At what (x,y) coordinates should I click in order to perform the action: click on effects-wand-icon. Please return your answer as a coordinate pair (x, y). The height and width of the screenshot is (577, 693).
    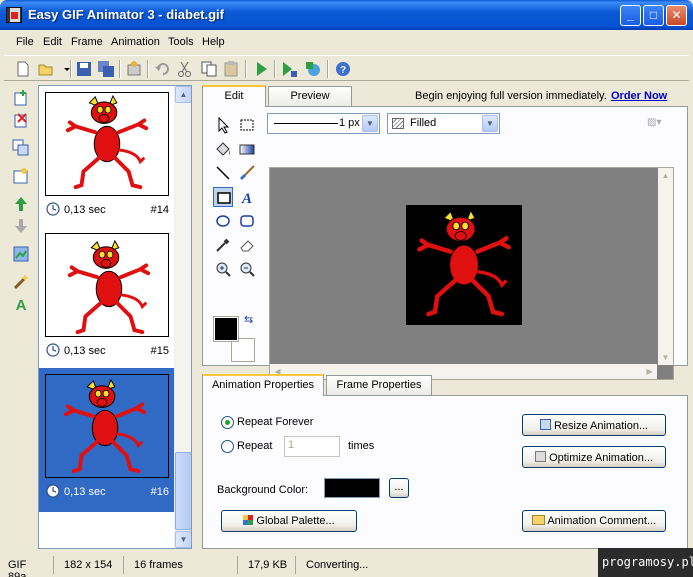
    Looking at the image, I should click on (21, 282).